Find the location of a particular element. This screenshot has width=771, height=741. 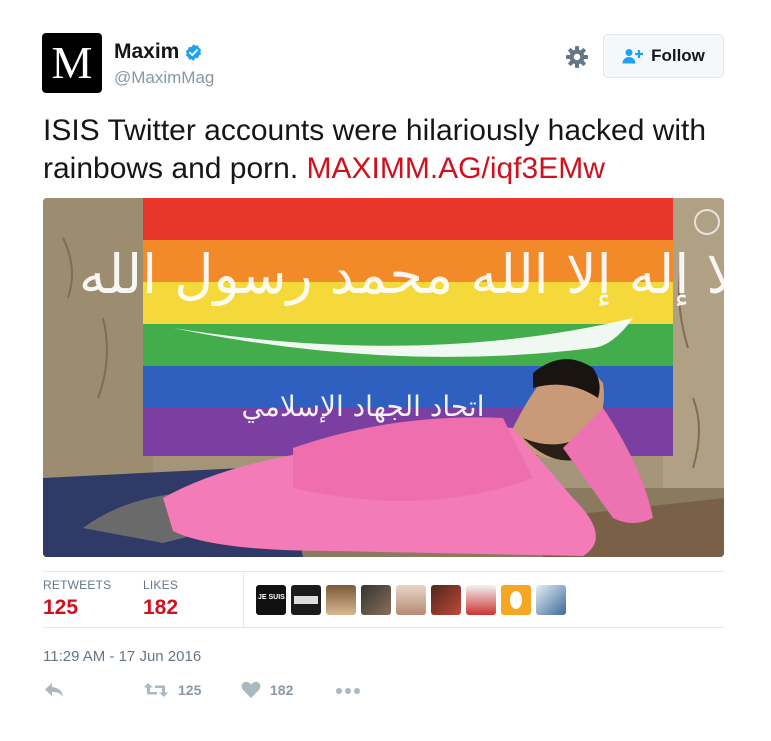

account-avatar: M is located at coordinates (72, 63).